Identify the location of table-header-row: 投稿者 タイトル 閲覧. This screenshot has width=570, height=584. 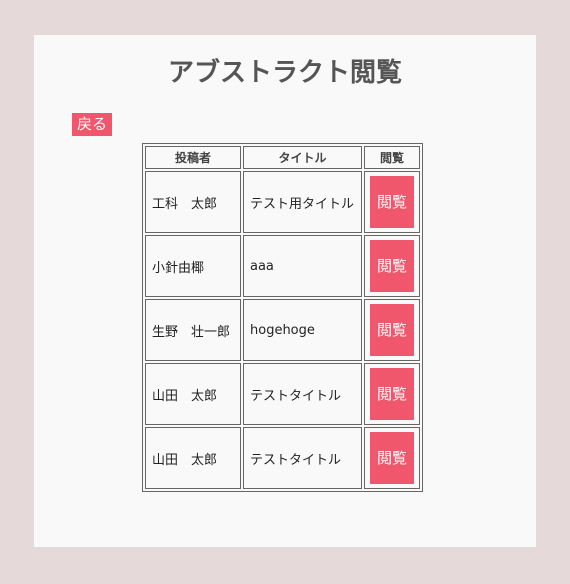
(282, 157).